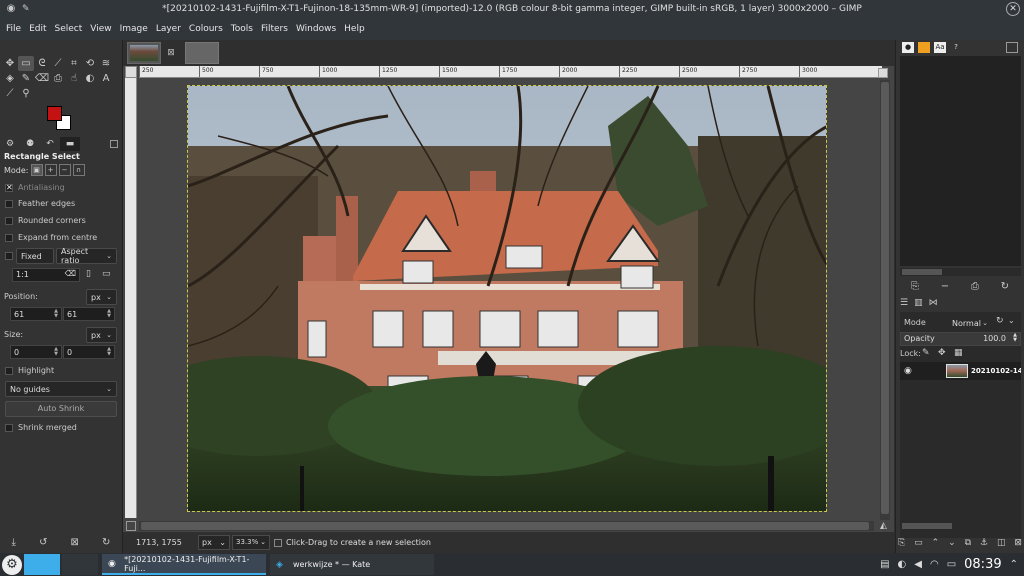 The width and height of the screenshot is (1024, 576). I want to click on clipboard-icon: ▤, so click(884, 564).